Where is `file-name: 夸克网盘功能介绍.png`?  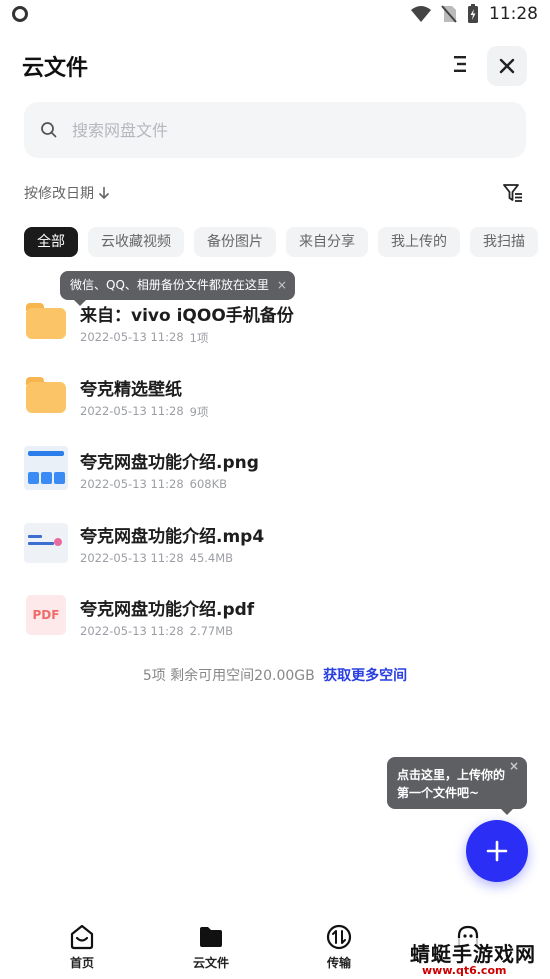 file-name: 夸克网盘功能介绍.png is located at coordinates (169, 463).